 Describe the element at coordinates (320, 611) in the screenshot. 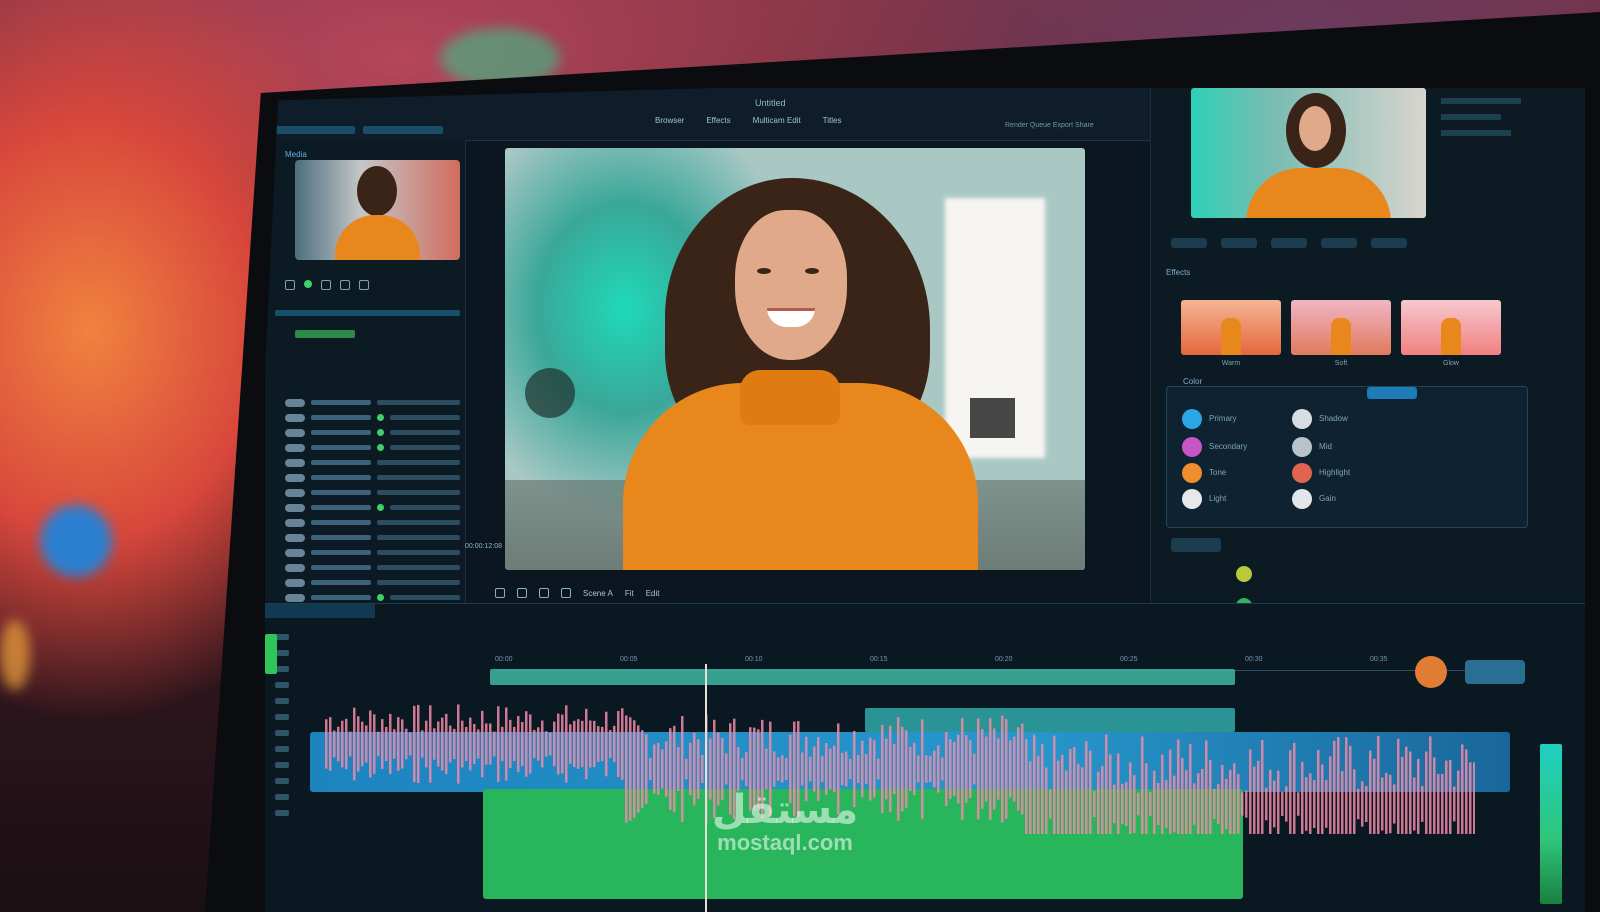

I see `timeline-tab` at that location.